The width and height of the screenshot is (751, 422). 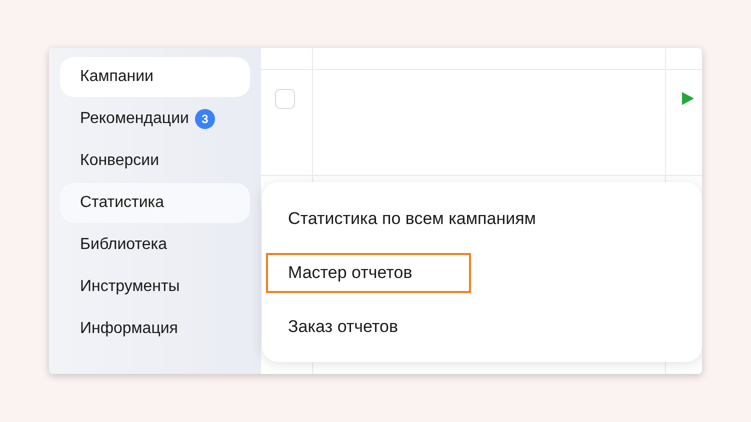 I want to click on menu-item: Статистика по всем кампаниям, so click(x=412, y=219).